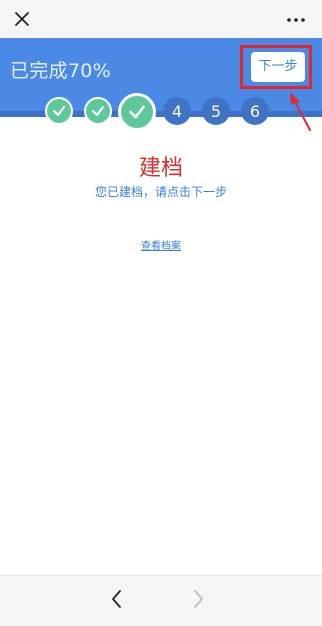  I want to click on view-record-link: 查看档案, so click(161, 244).